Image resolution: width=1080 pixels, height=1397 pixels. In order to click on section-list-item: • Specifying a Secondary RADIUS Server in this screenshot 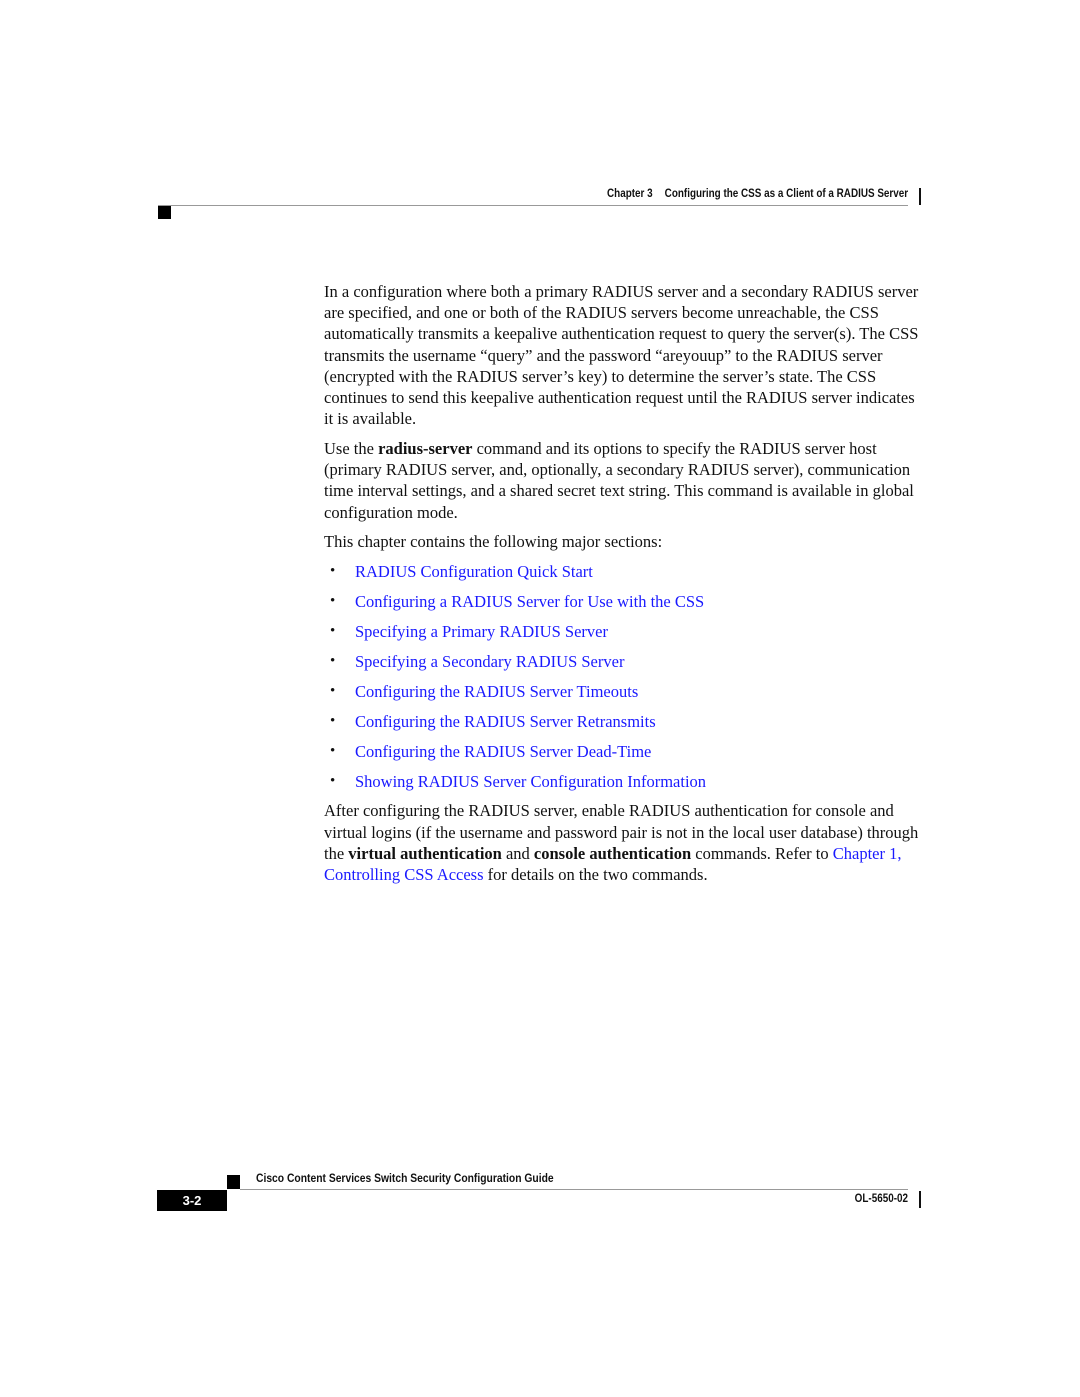, I will do `click(624, 666)`.